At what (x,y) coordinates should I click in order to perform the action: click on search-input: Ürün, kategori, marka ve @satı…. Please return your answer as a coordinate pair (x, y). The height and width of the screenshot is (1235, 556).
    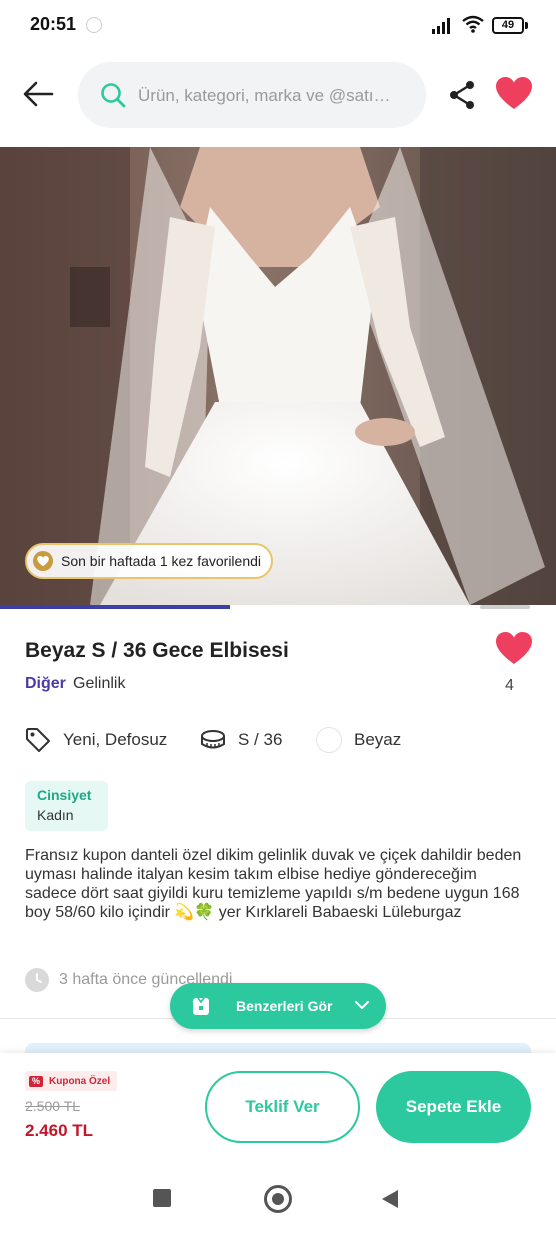
    Looking at the image, I should click on (273, 96).